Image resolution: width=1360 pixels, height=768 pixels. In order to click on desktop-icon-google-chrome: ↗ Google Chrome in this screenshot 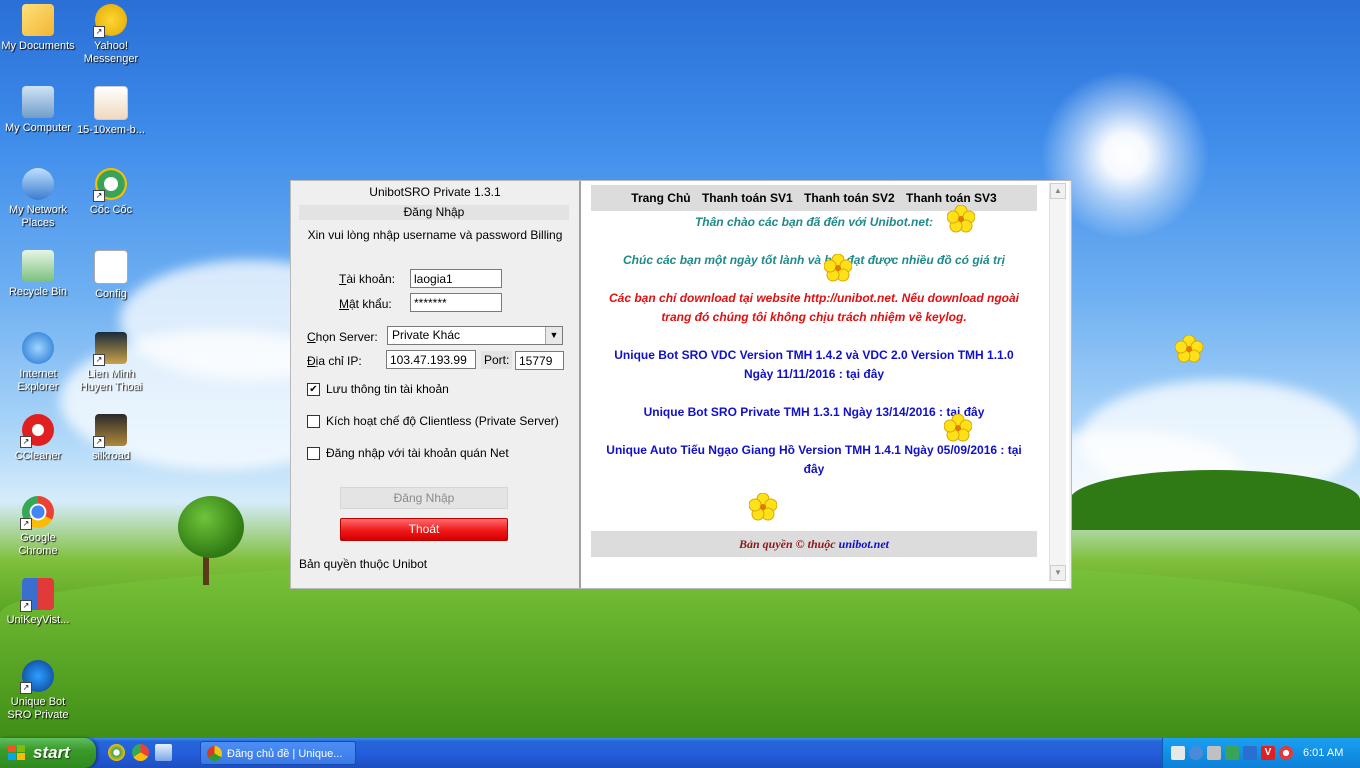, I will do `click(38, 527)`.